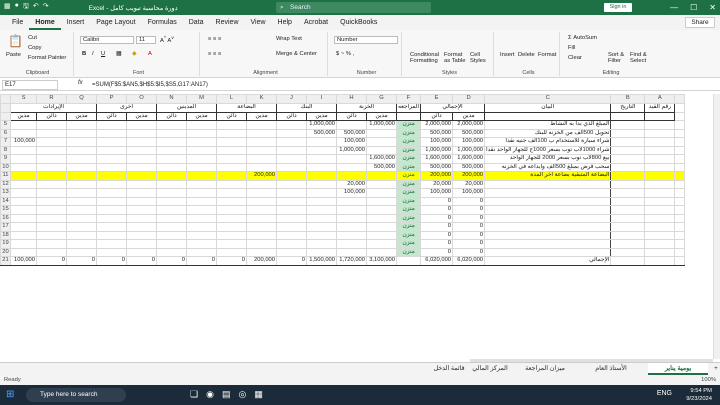 The height and width of the screenshot is (405, 720). What do you see at coordinates (45, 22) in the screenshot?
I see `tab-home: Home` at bounding box center [45, 22].